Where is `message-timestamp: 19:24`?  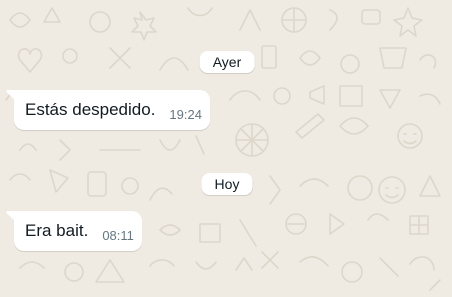
message-timestamp: 19:24 is located at coordinates (185, 114).